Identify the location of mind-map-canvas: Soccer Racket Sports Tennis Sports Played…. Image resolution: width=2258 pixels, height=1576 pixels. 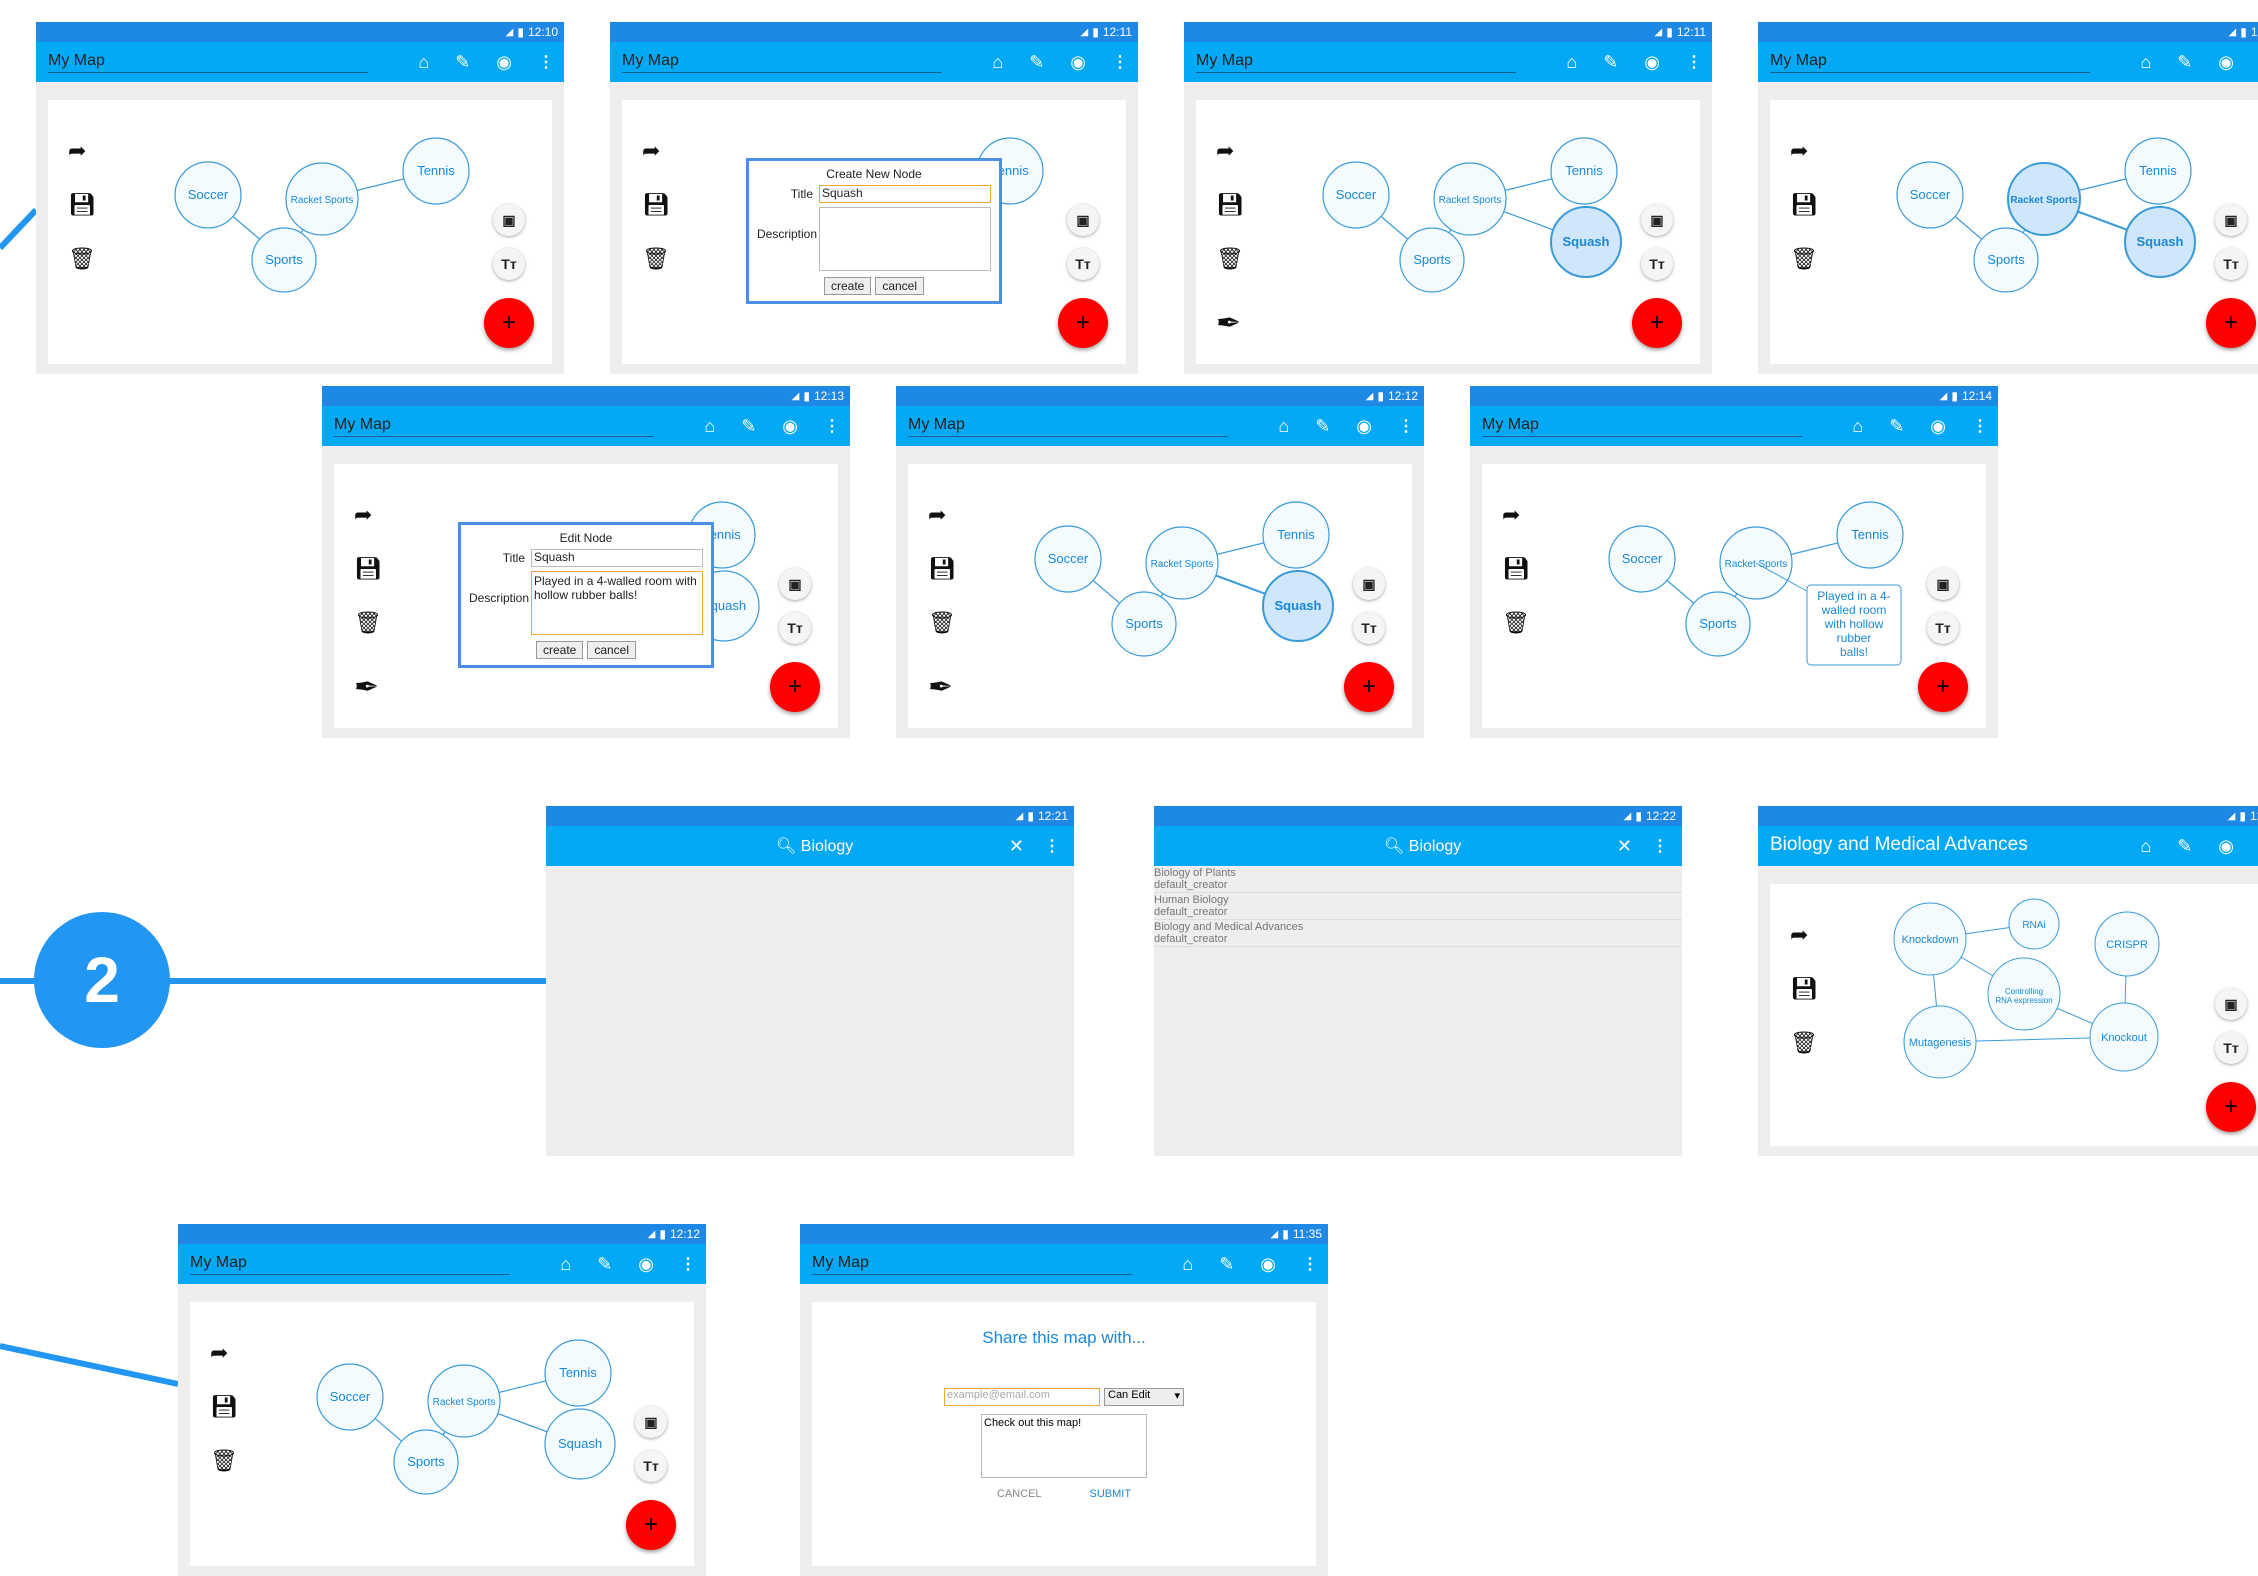
(1734, 596).